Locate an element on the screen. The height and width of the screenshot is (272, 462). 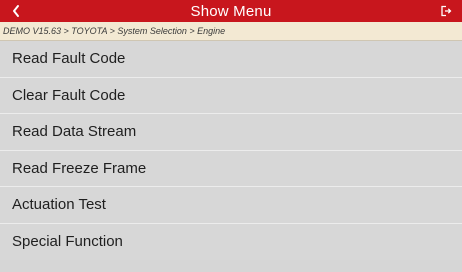
menu-item-read-data-stream: Read Data Stream is located at coordinates (231, 132).